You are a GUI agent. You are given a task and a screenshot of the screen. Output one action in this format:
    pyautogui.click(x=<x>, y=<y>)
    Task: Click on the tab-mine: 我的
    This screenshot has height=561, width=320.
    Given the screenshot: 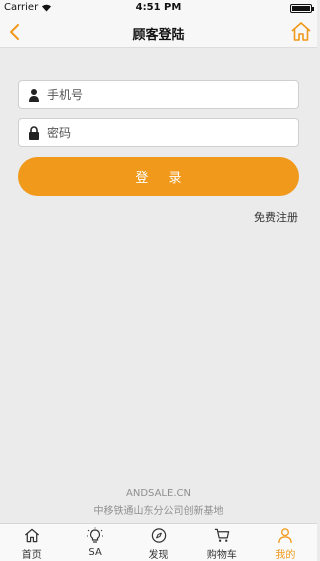 What is the action you would take?
    pyautogui.click(x=285, y=542)
    